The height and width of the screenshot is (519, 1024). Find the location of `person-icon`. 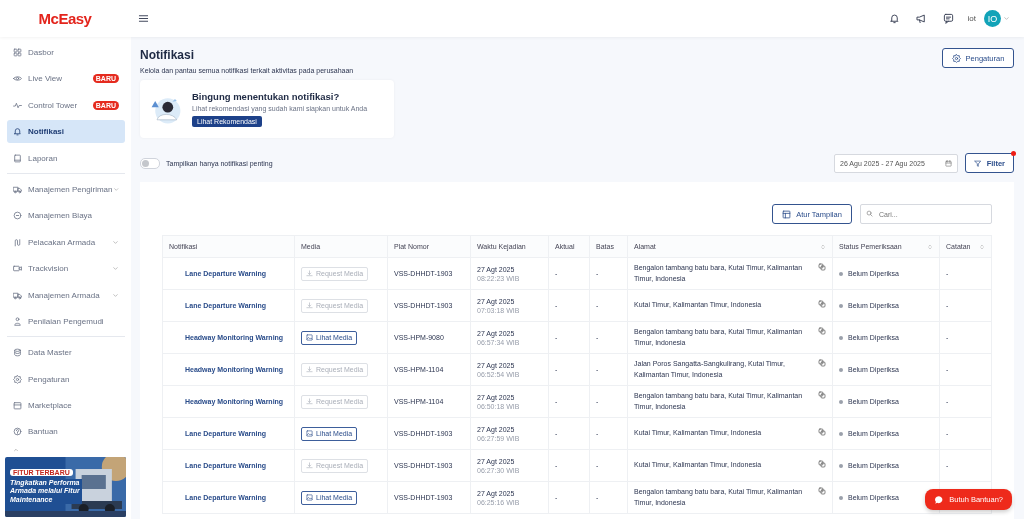

person-icon is located at coordinates (17, 321).